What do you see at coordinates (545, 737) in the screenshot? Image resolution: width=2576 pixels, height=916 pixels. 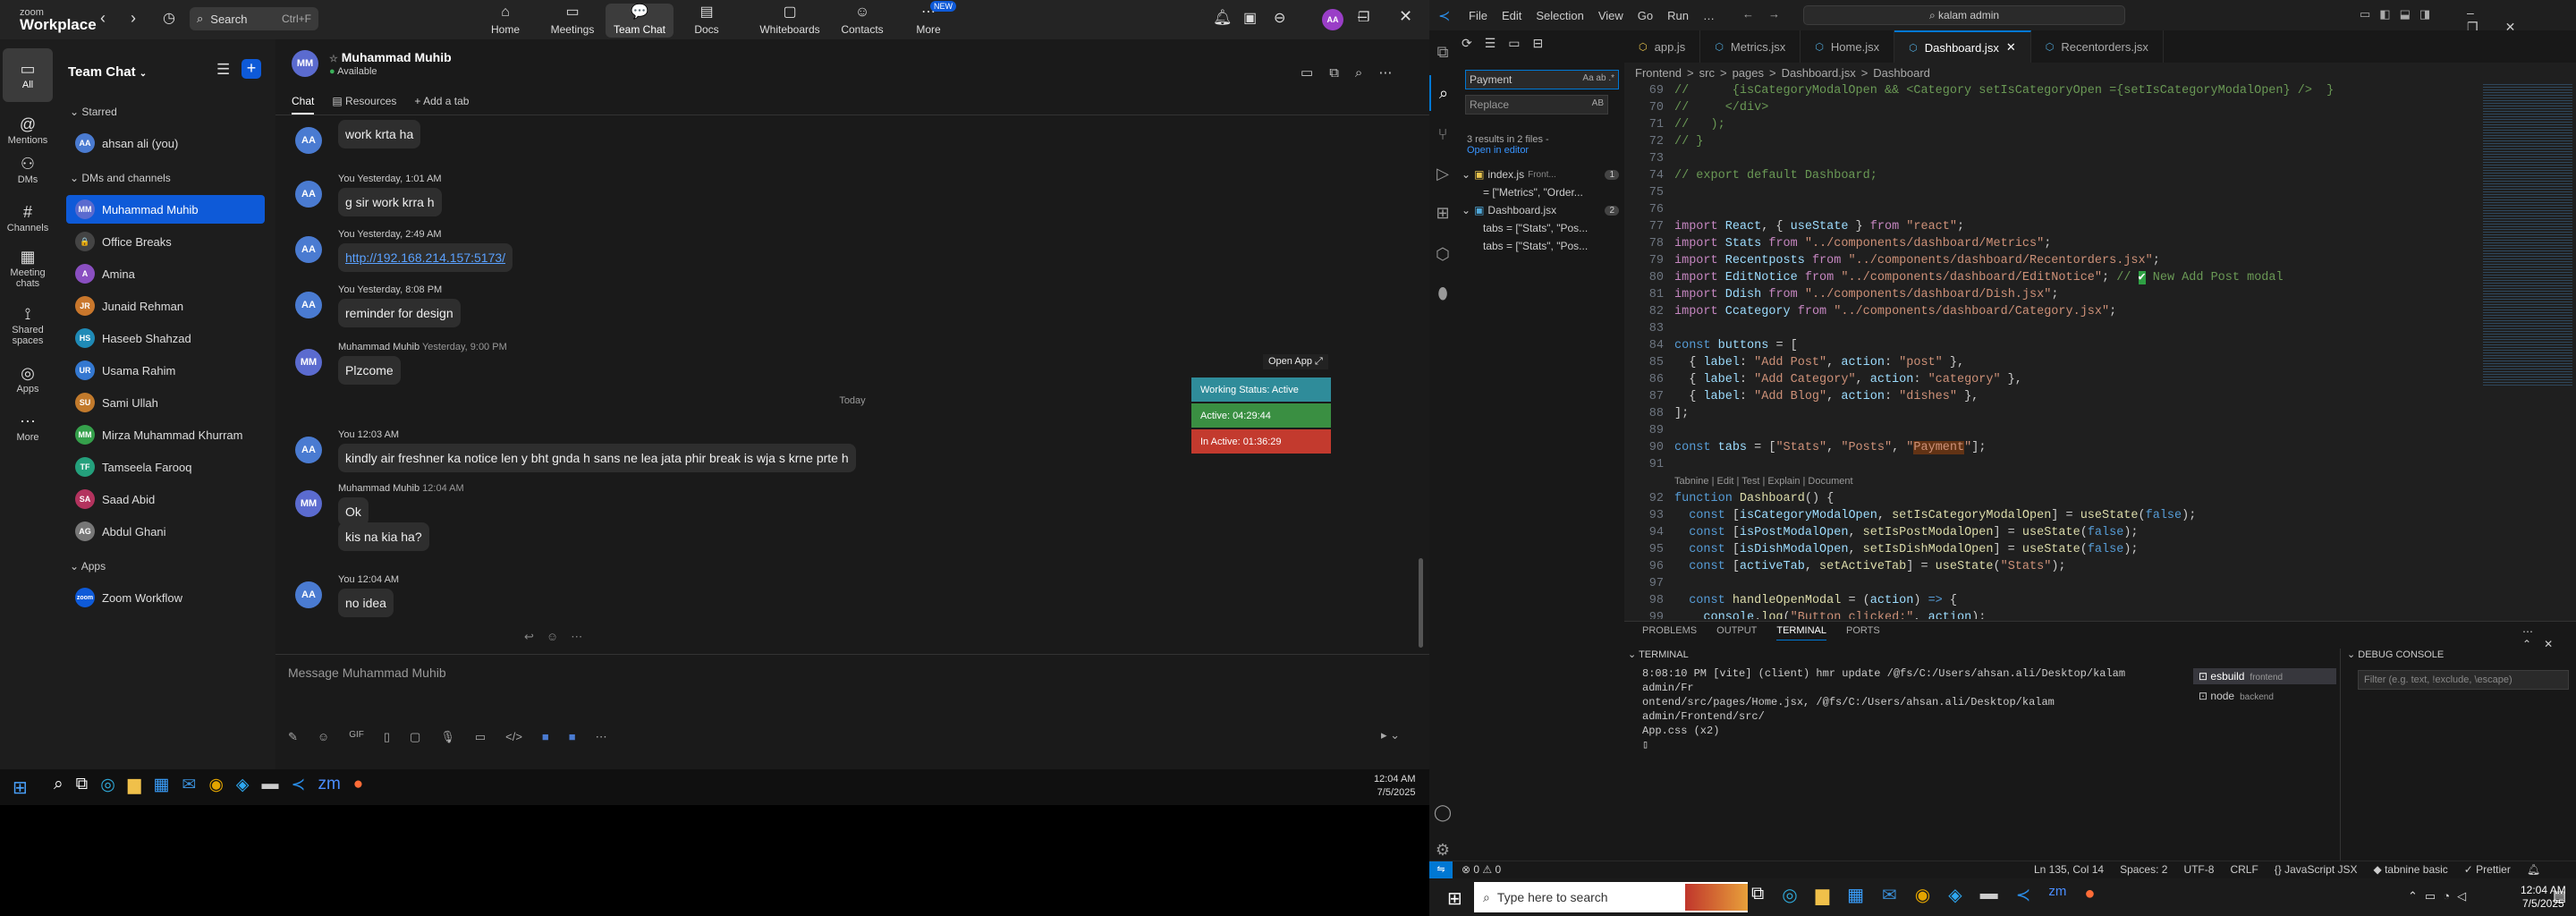 I see `app-icon: ■` at bounding box center [545, 737].